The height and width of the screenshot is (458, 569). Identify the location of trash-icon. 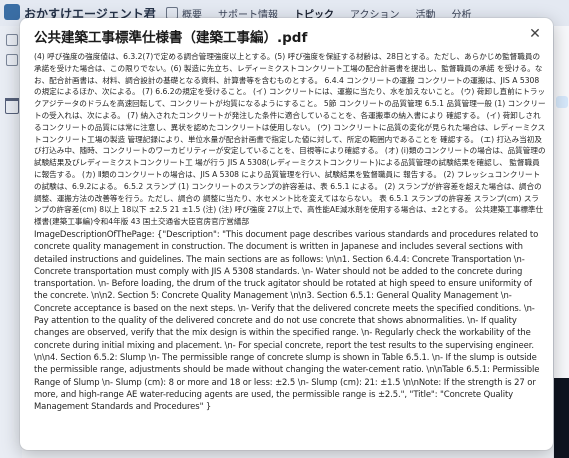
(12, 106).